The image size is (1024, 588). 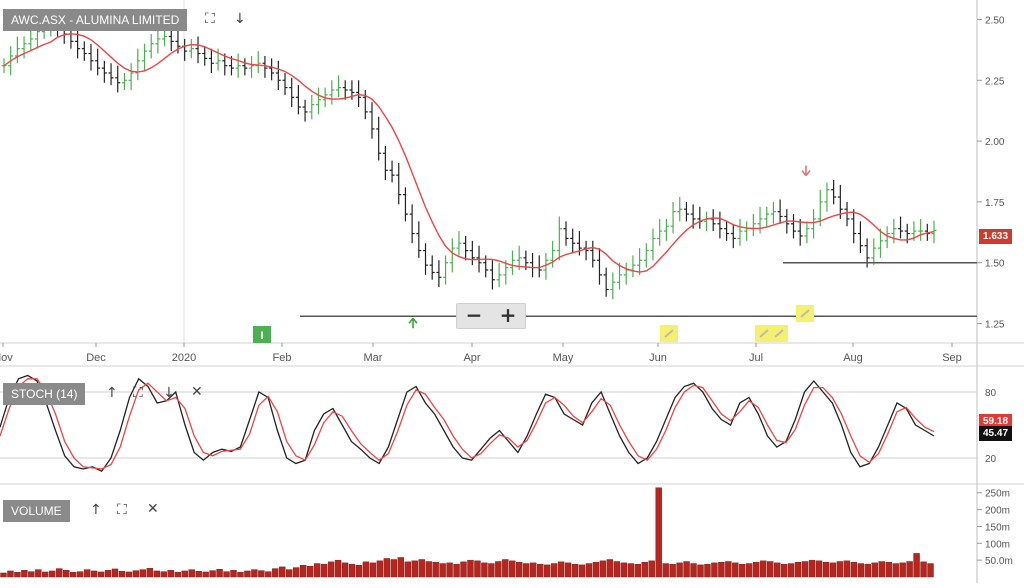 I want to click on price-panel-label: AWC.ASX - ALUMINA LIMITED, so click(x=95, y=20).